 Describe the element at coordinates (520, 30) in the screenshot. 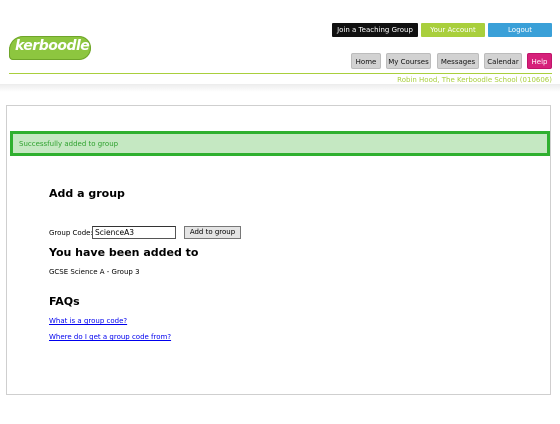

I see `logout-button: Logout` at that location.